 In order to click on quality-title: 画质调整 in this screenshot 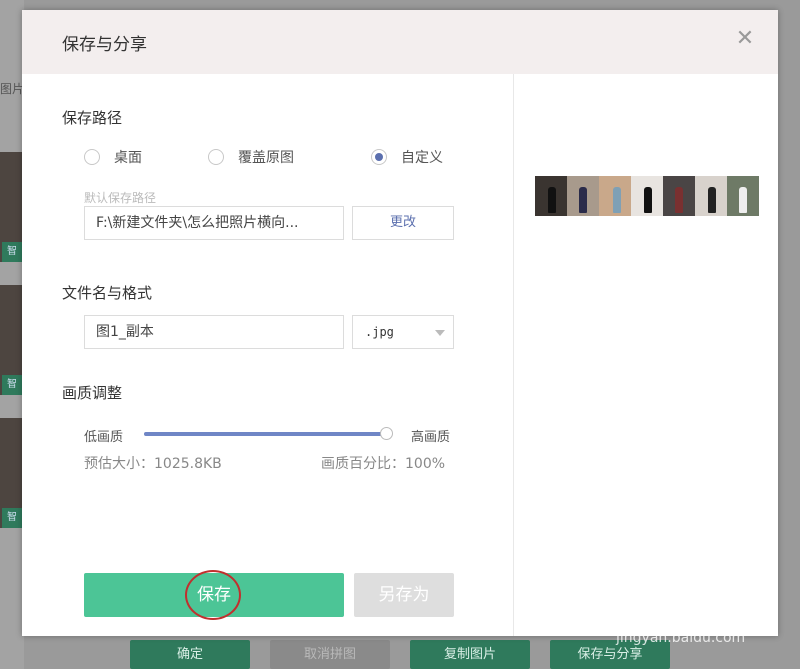, I will do `click(92, 393)`.